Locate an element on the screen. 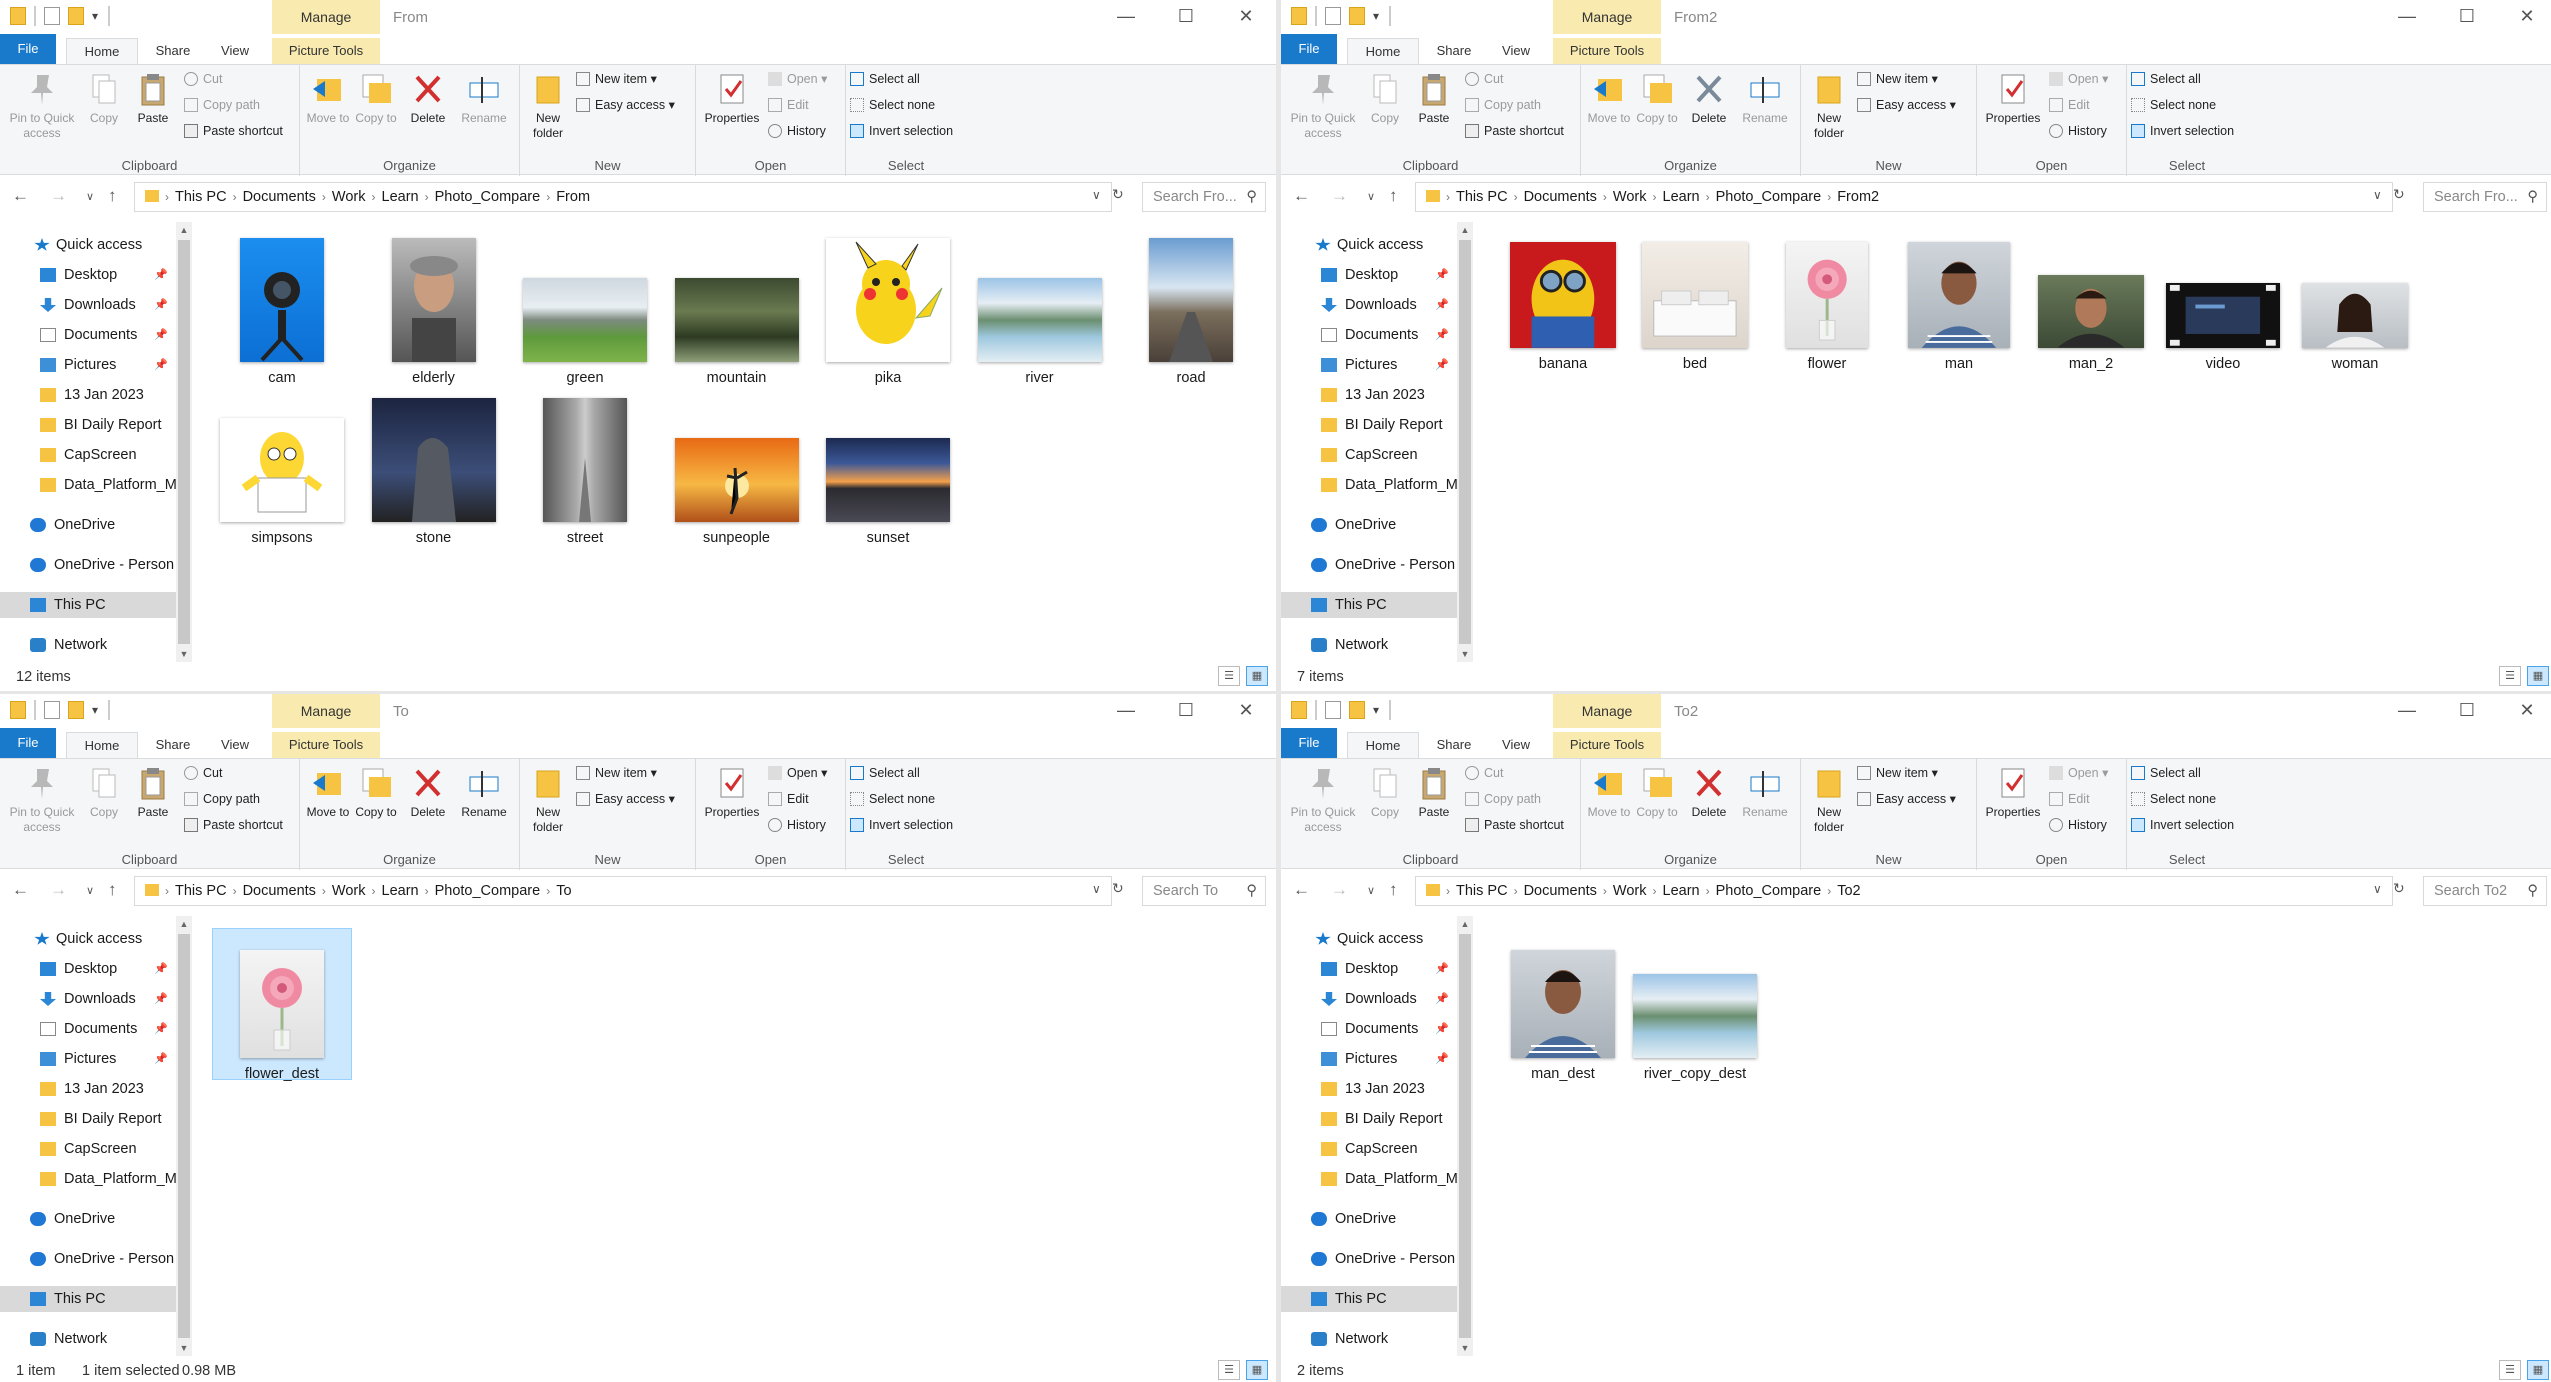  easy-access-button: Easy access ▾ is located at coordinates (1906, 799).